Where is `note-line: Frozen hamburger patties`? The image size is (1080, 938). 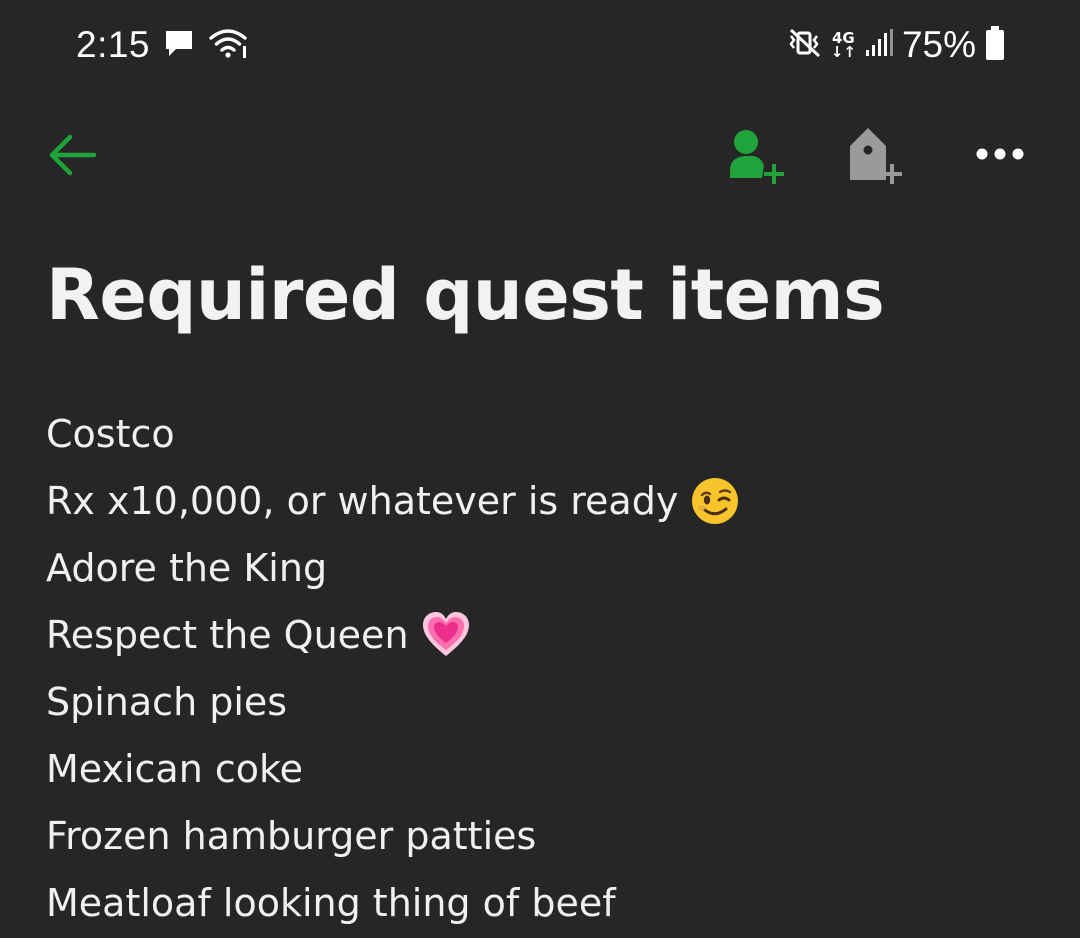
note-line: Frozen hamburger patties is located at coordinates (546, 835).